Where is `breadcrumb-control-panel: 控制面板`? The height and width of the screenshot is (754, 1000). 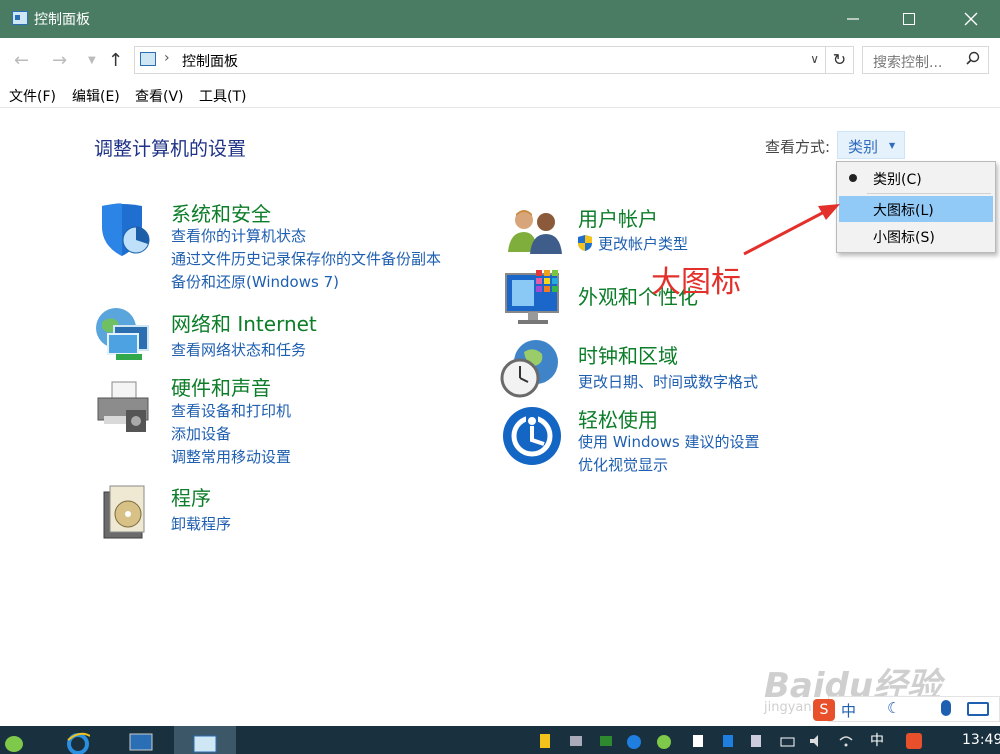 breadcrumb-control-panel: 控制面板 is located at coordinates (210, 61).